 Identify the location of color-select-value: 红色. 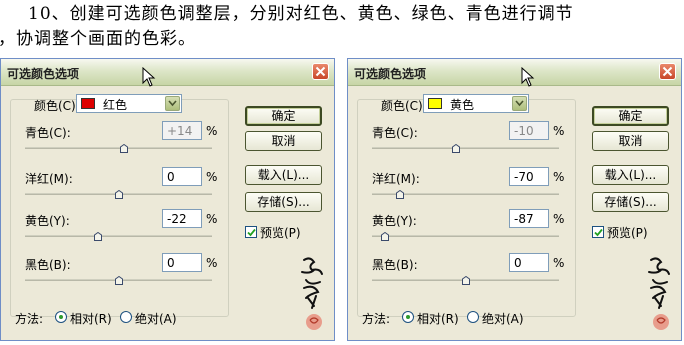
(115, 105).